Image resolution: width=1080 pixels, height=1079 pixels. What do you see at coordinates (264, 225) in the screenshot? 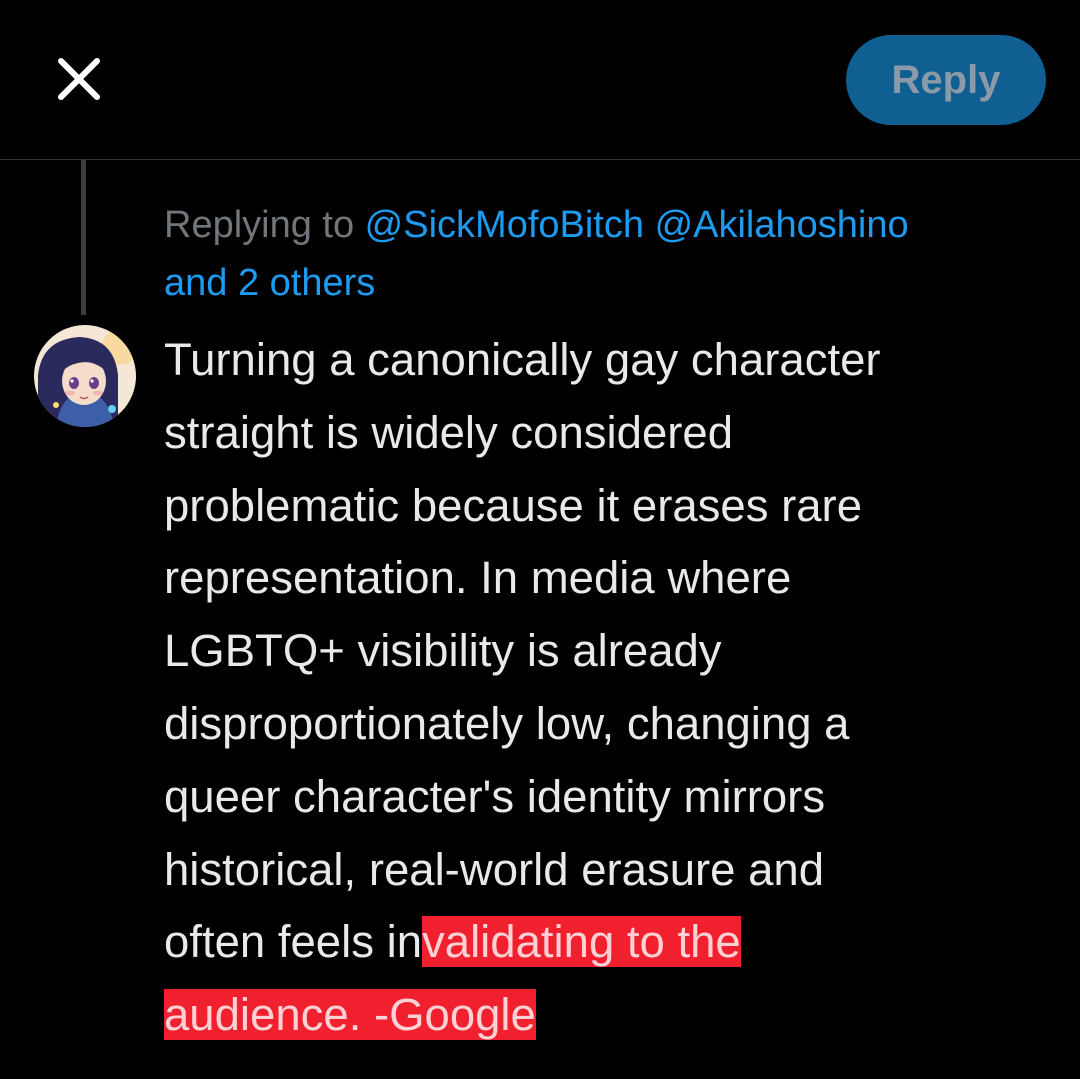
I see `replying-to-prefix: Replying to` at bounding box center [264, 225].